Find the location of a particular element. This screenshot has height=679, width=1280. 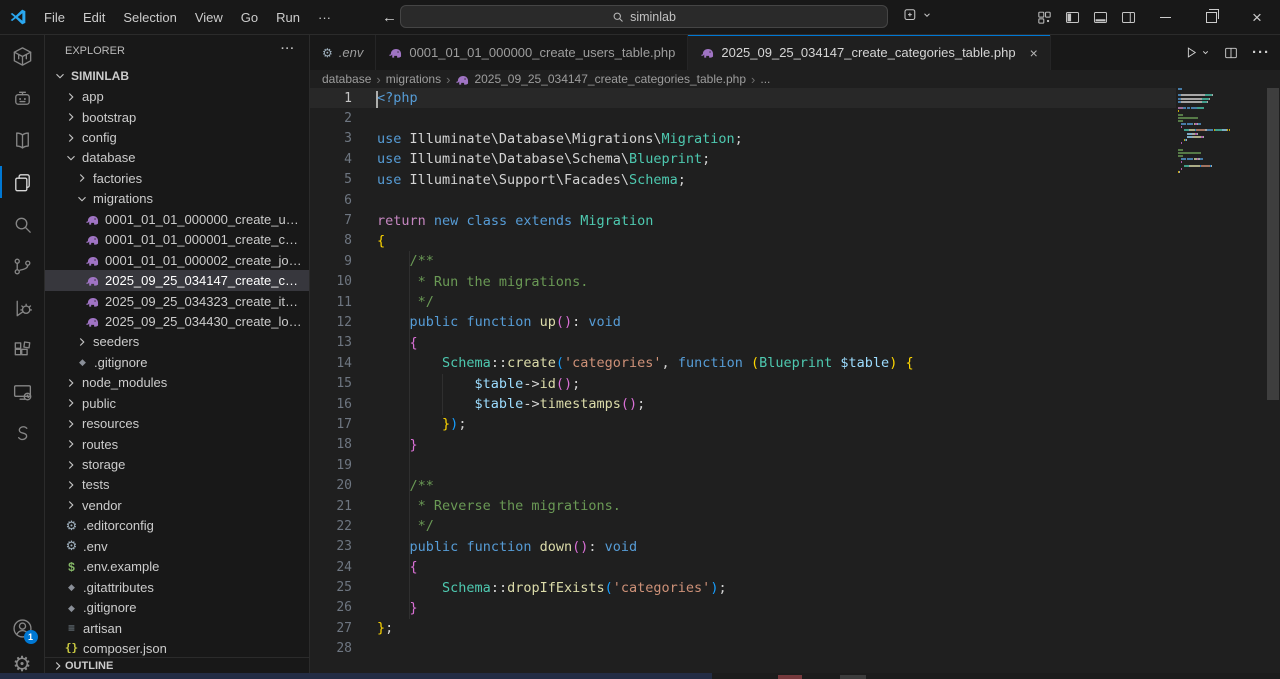

tree-file-0001_01_01_000001_create_cache_table.php: 0001_01_01_000001_create_cache_table.php is located at coordinates (177, 240).